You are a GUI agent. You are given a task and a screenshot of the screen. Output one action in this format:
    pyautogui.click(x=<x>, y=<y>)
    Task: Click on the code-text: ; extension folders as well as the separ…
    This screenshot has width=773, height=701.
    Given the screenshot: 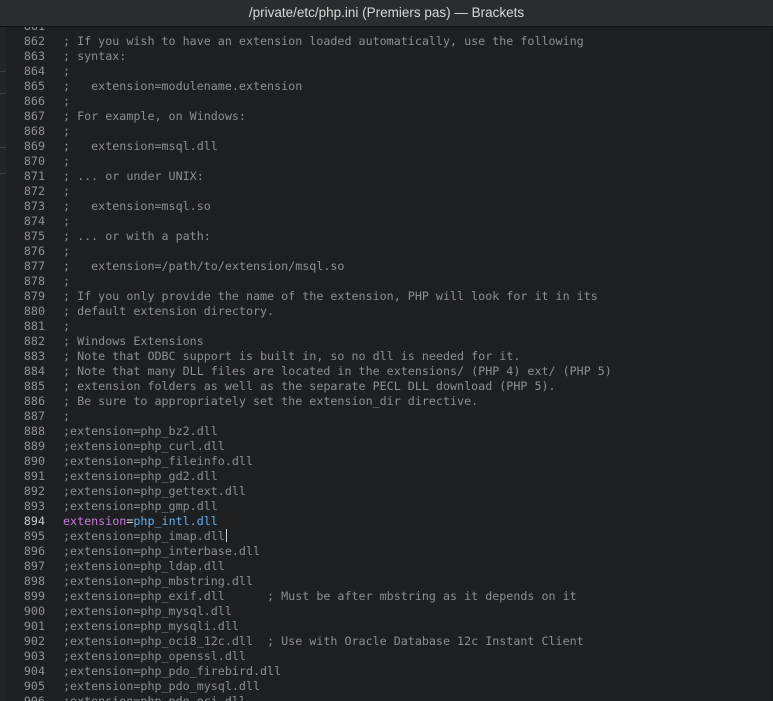 What is the action you would take?
    pyautogui.click(x=309, y=386)
    